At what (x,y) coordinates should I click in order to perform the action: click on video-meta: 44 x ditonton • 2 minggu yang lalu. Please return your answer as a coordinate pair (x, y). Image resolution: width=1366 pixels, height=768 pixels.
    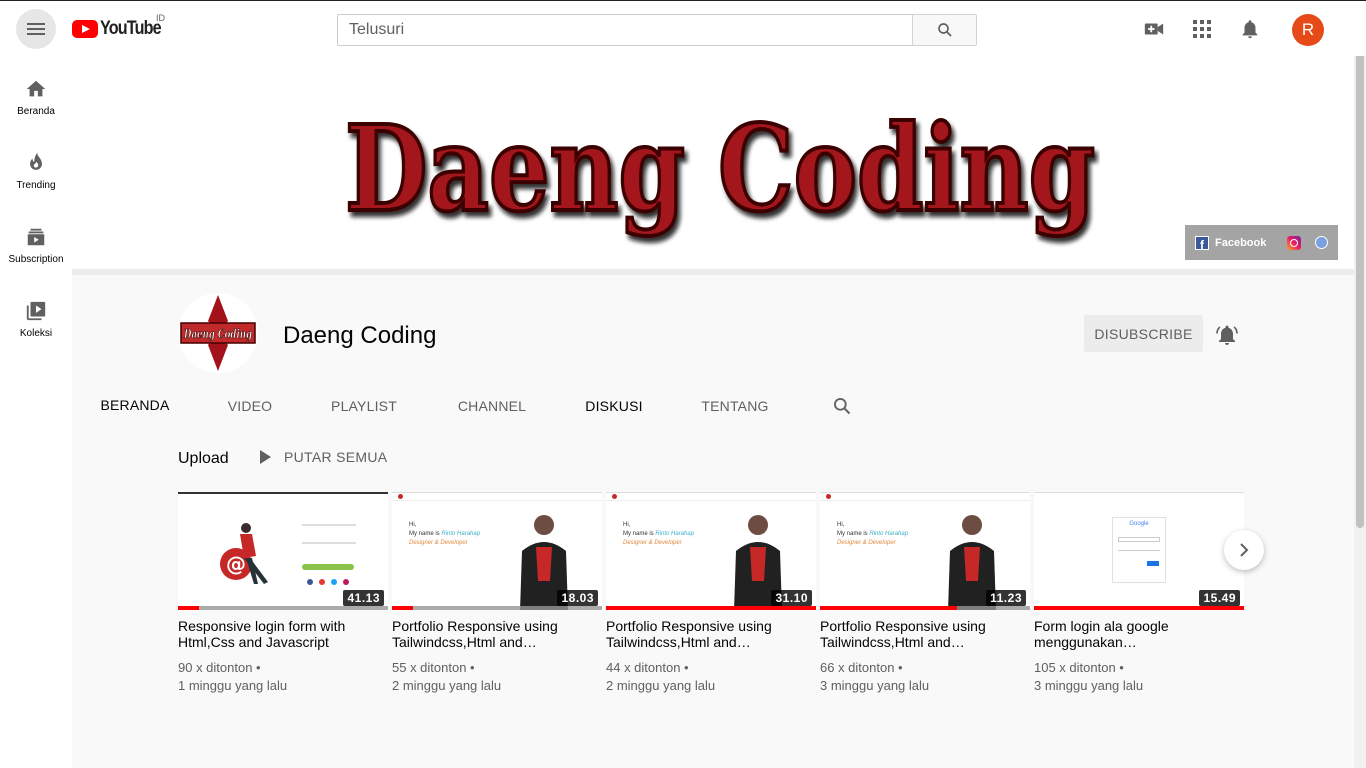
    Looking at the image, I should click on (711, 677).